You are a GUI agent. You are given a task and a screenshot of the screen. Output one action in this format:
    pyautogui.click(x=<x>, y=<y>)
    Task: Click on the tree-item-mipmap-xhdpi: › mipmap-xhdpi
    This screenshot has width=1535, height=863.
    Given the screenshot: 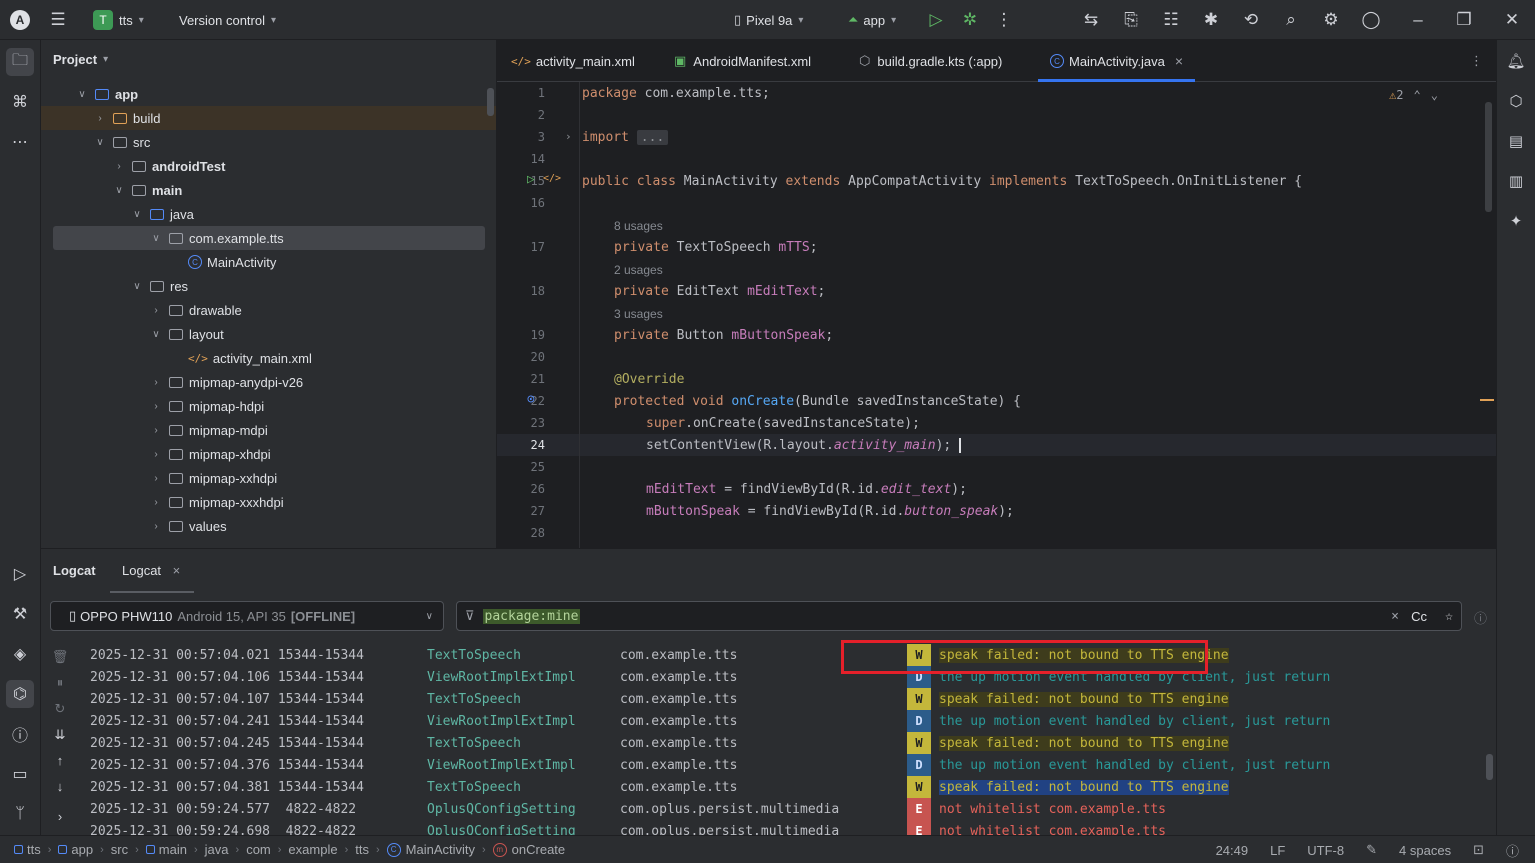 What is the action you would take?
    pyautogui.click(x=268, y=454)
    